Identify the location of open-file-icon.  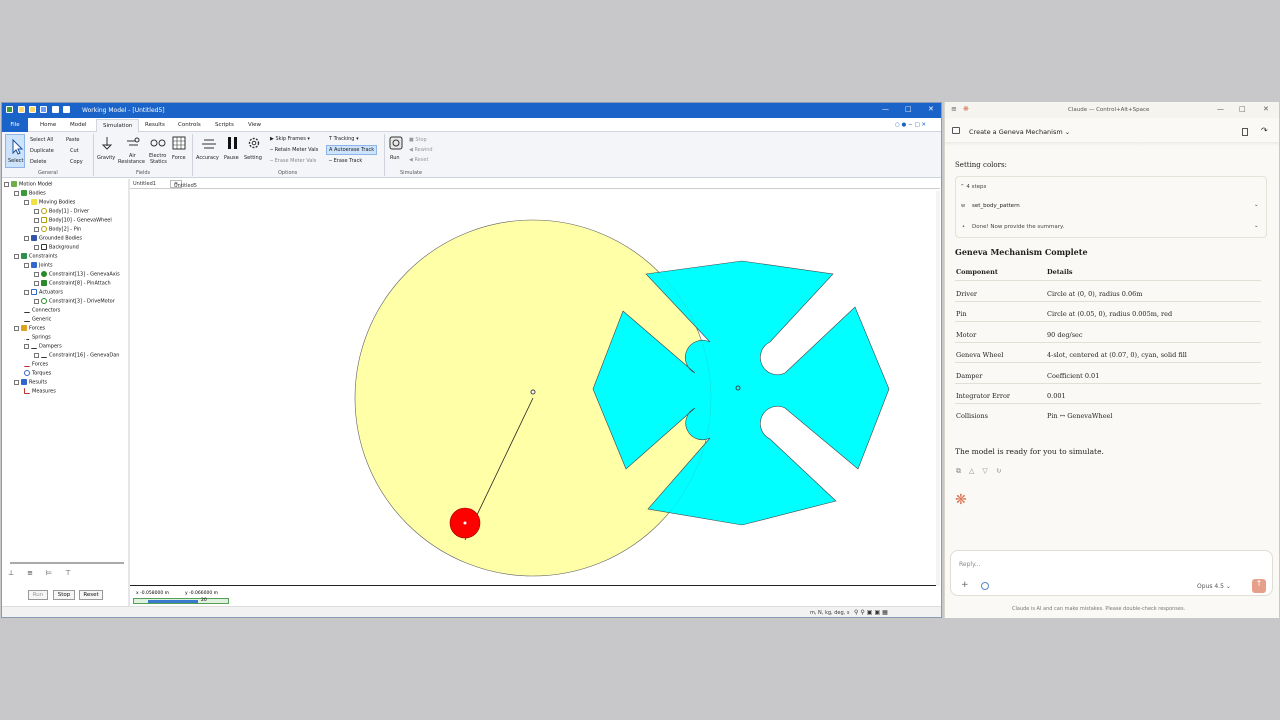
(32, 109).